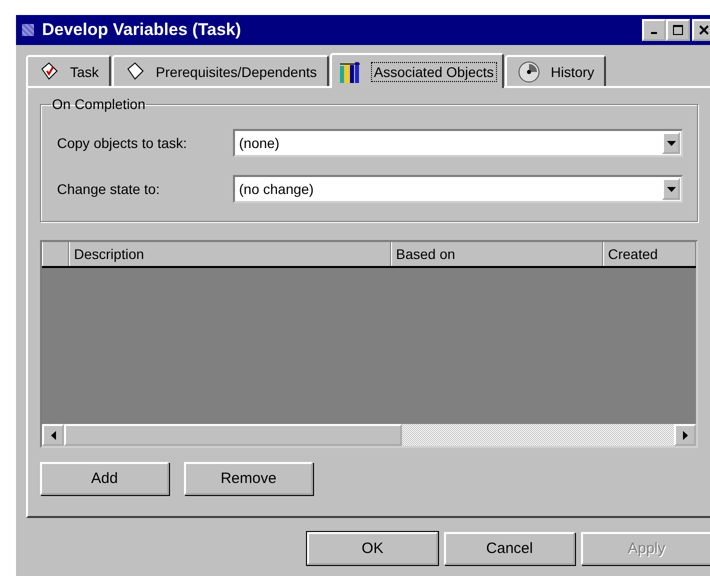 The image size is (710, 576). What do you see at coordinates (458, 189) in the screenshot?
I see `dropdown-field: (no change)` at bounding box center [458, 189].